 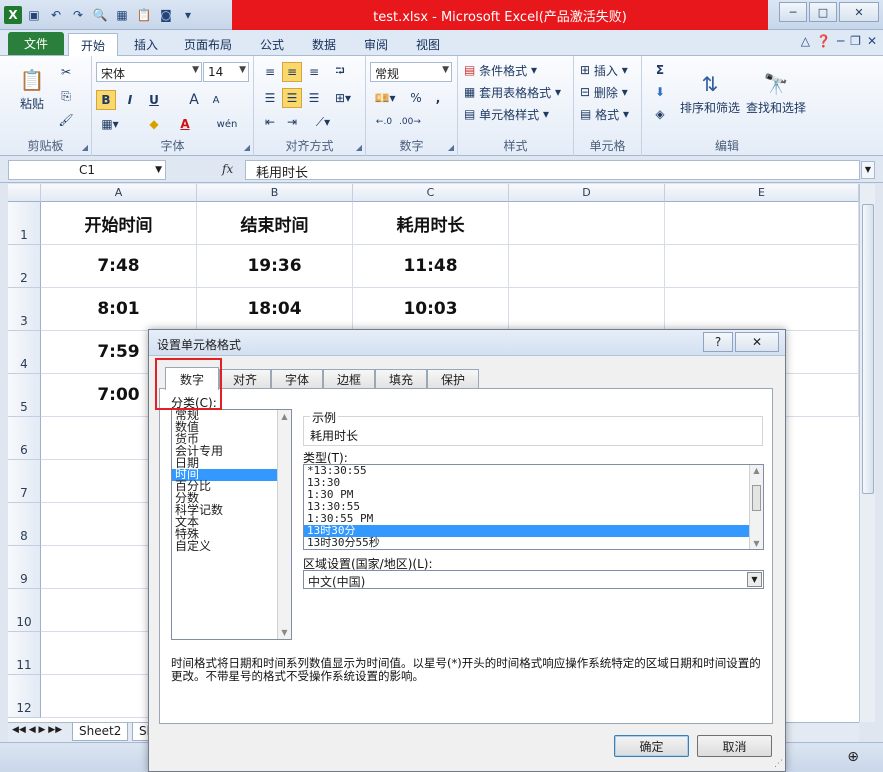 What do you see at coordinates (119, 223) in the screenshot?
I see `cell-a1: 开始时间` at bounding box center [119, 223].